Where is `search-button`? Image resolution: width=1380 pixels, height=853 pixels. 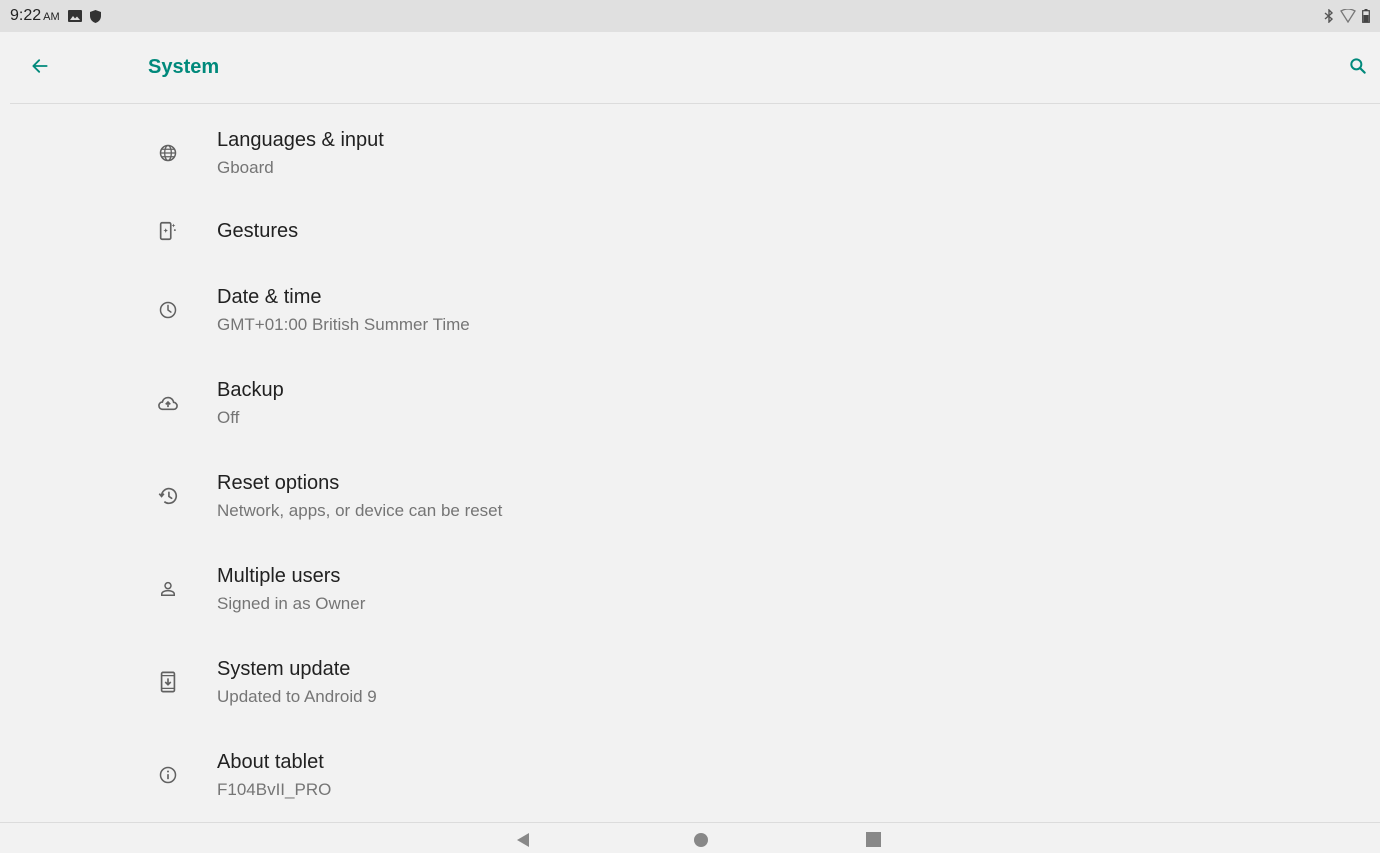
search-button is located at coordinates (1358, 68).